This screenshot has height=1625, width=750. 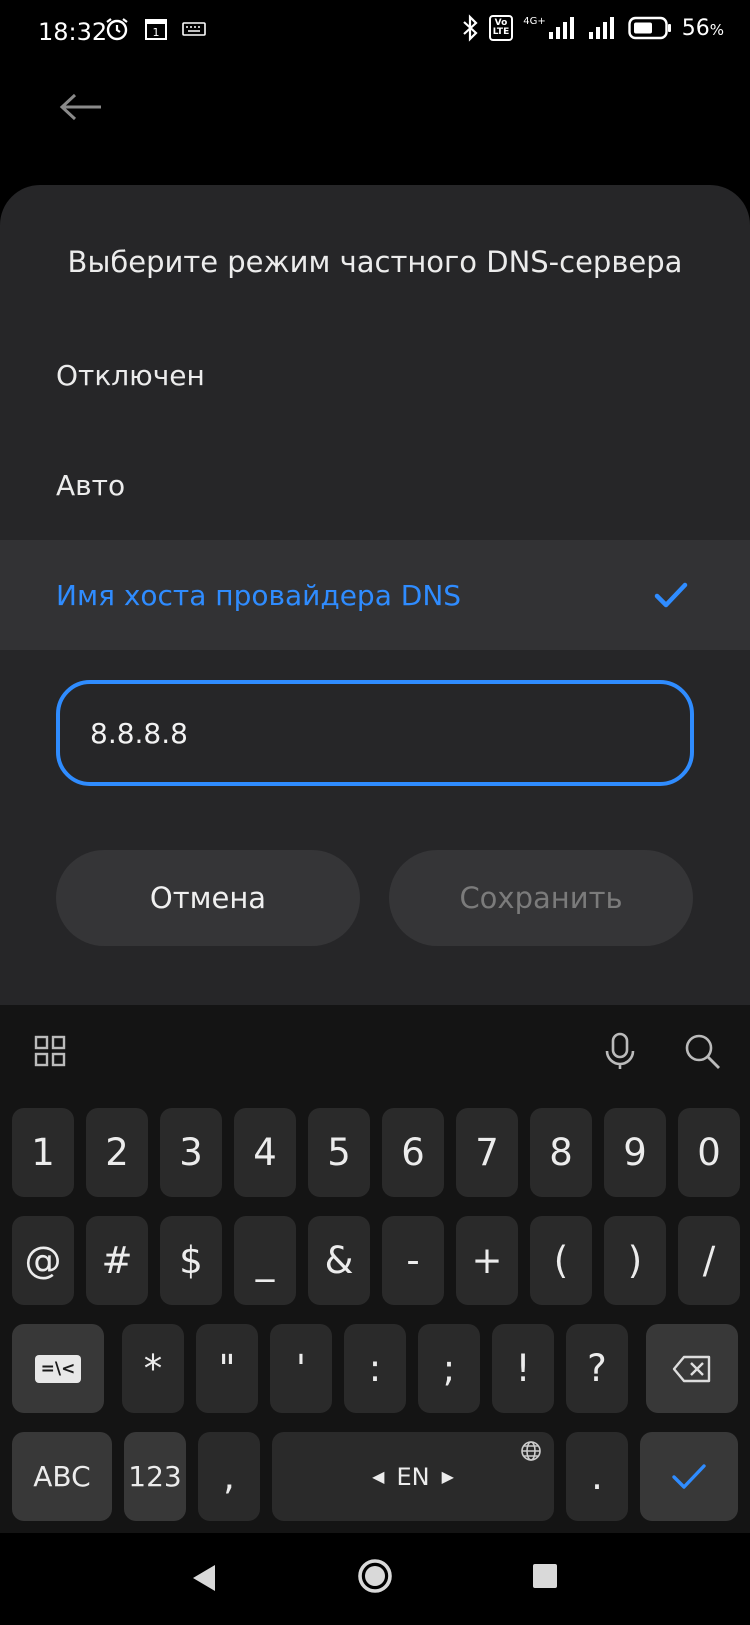 What do you see at coordinates (73, 32) in the screenshot?
I see `status-time: 18:32` at bounding box center [73, 32].